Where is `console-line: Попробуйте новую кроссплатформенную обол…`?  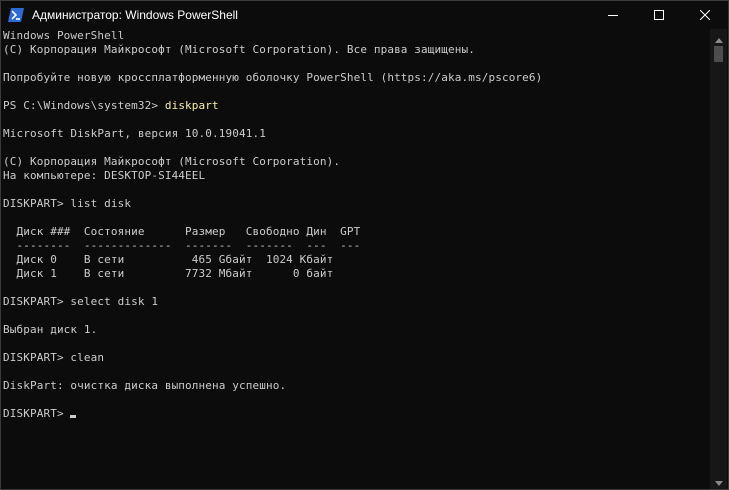
console-line: Попробуйте новую кроссплатформенную обол… is located at coordinates (356, 78).